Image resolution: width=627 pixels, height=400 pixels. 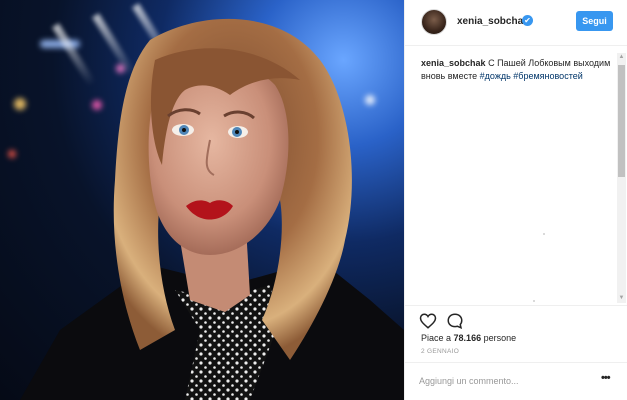 I want to click on scrollbar-thumb, so click(x=621, y=121).